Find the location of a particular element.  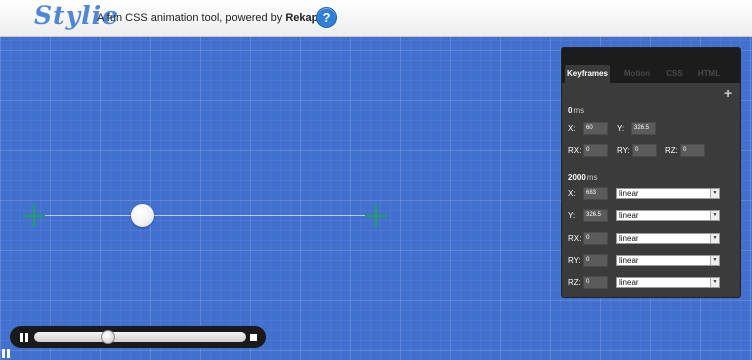

keyframe-time: 0ms is located at coordinates (576, 110).